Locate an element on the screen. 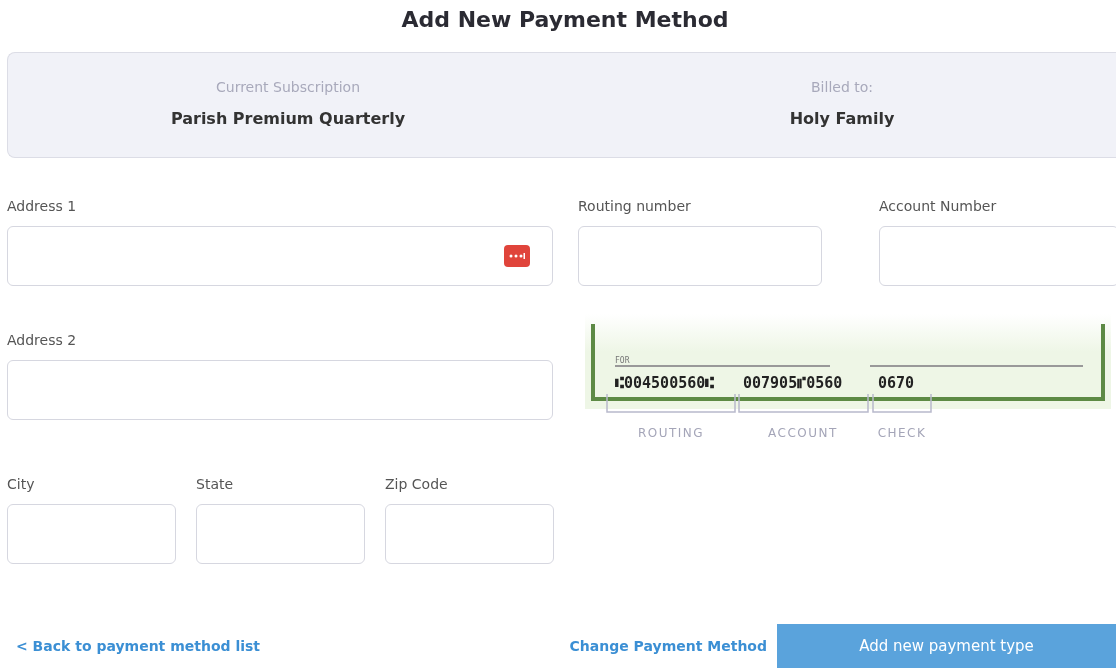 The width and height of the screenshot is (1116, 668). field-label: Address 1 is located at coordinates (42, 206).